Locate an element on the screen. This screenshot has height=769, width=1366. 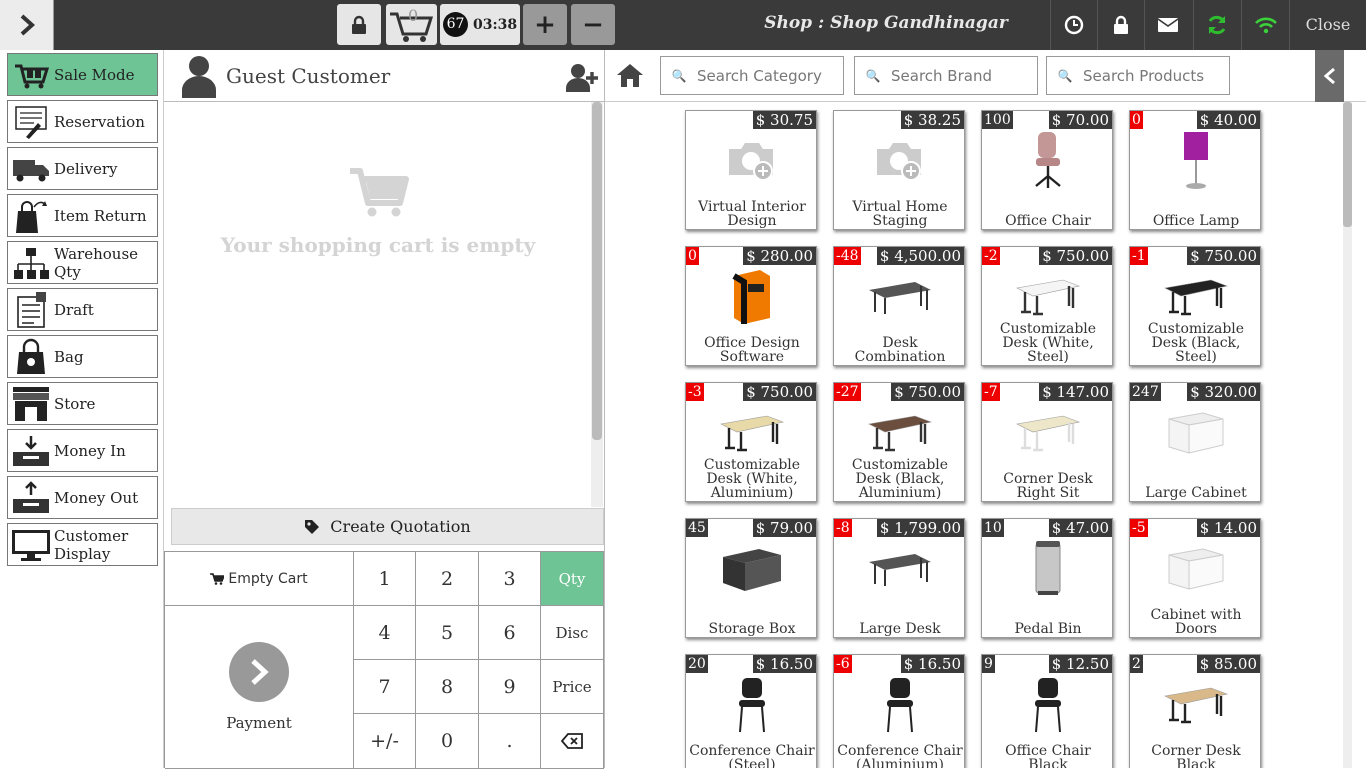
cart-scrollbar is located at coordinates (597, 304).